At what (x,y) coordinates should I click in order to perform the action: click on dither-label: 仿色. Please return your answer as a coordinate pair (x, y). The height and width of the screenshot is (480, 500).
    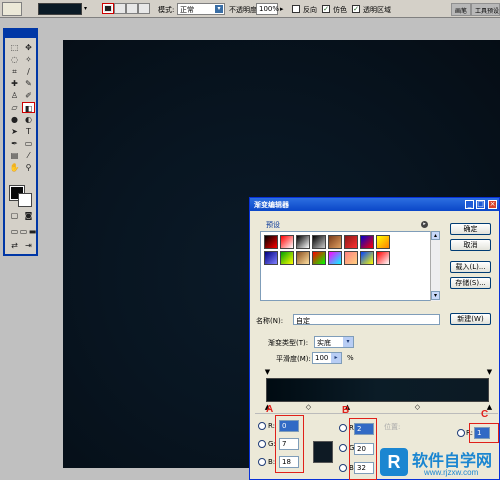
    Looking at the image, I should click on (340, 10).